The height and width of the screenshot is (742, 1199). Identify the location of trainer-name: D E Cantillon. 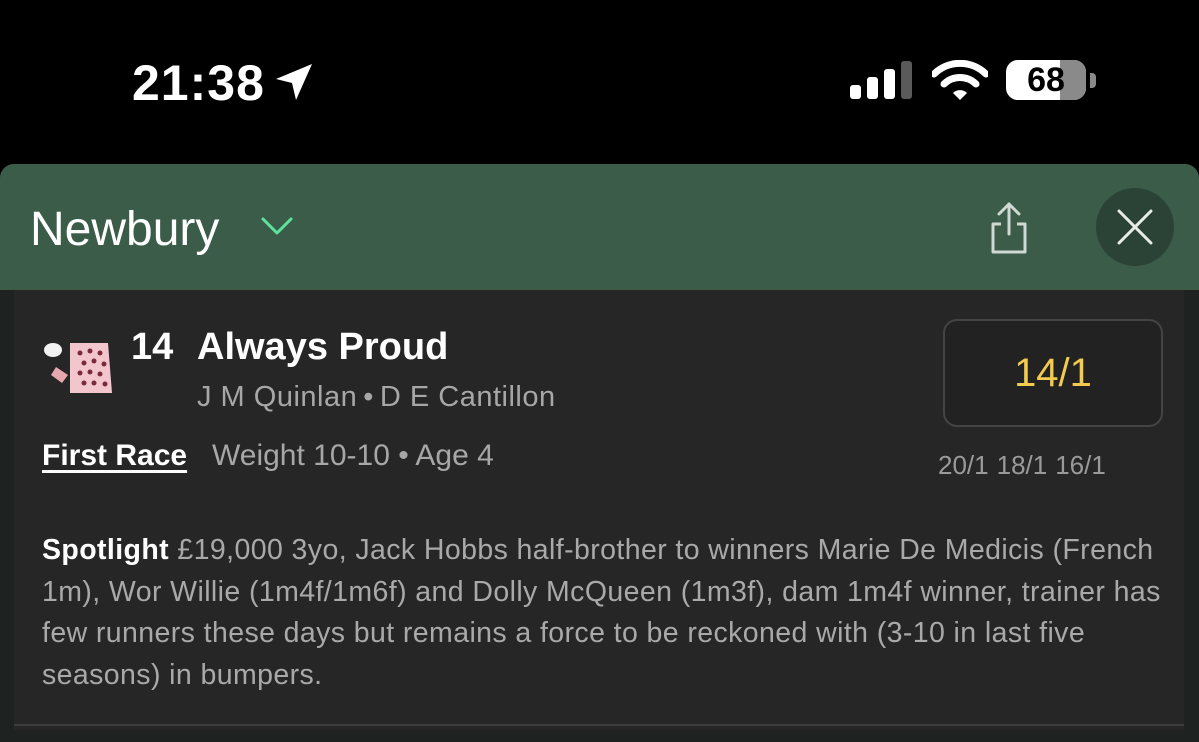
(468, 397).